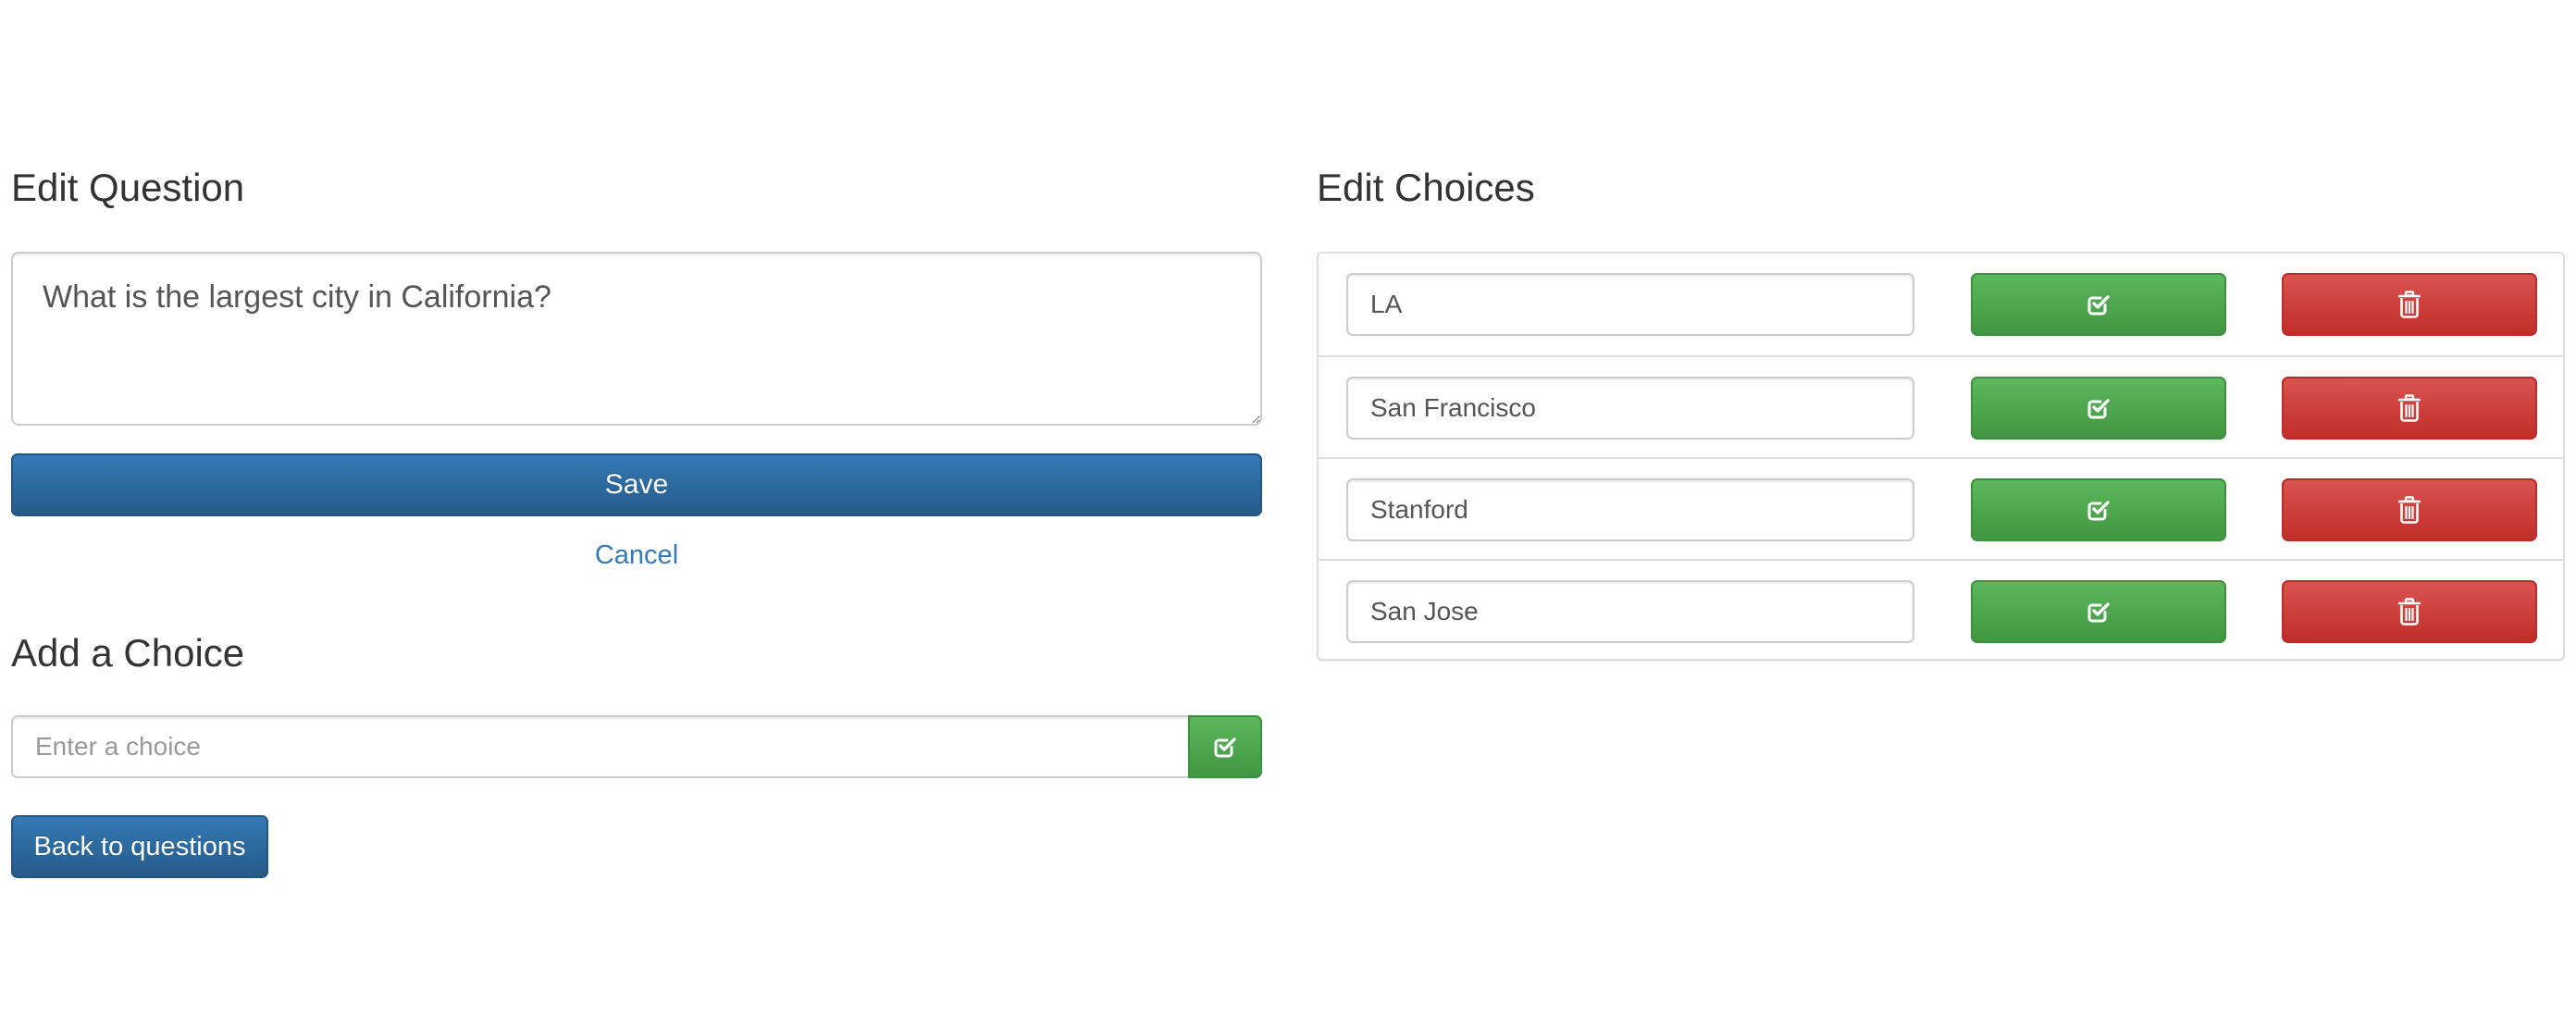 The width and height of the screenshot is (2576, 1016). I want to click on new-choice-input, so click(600, 746).